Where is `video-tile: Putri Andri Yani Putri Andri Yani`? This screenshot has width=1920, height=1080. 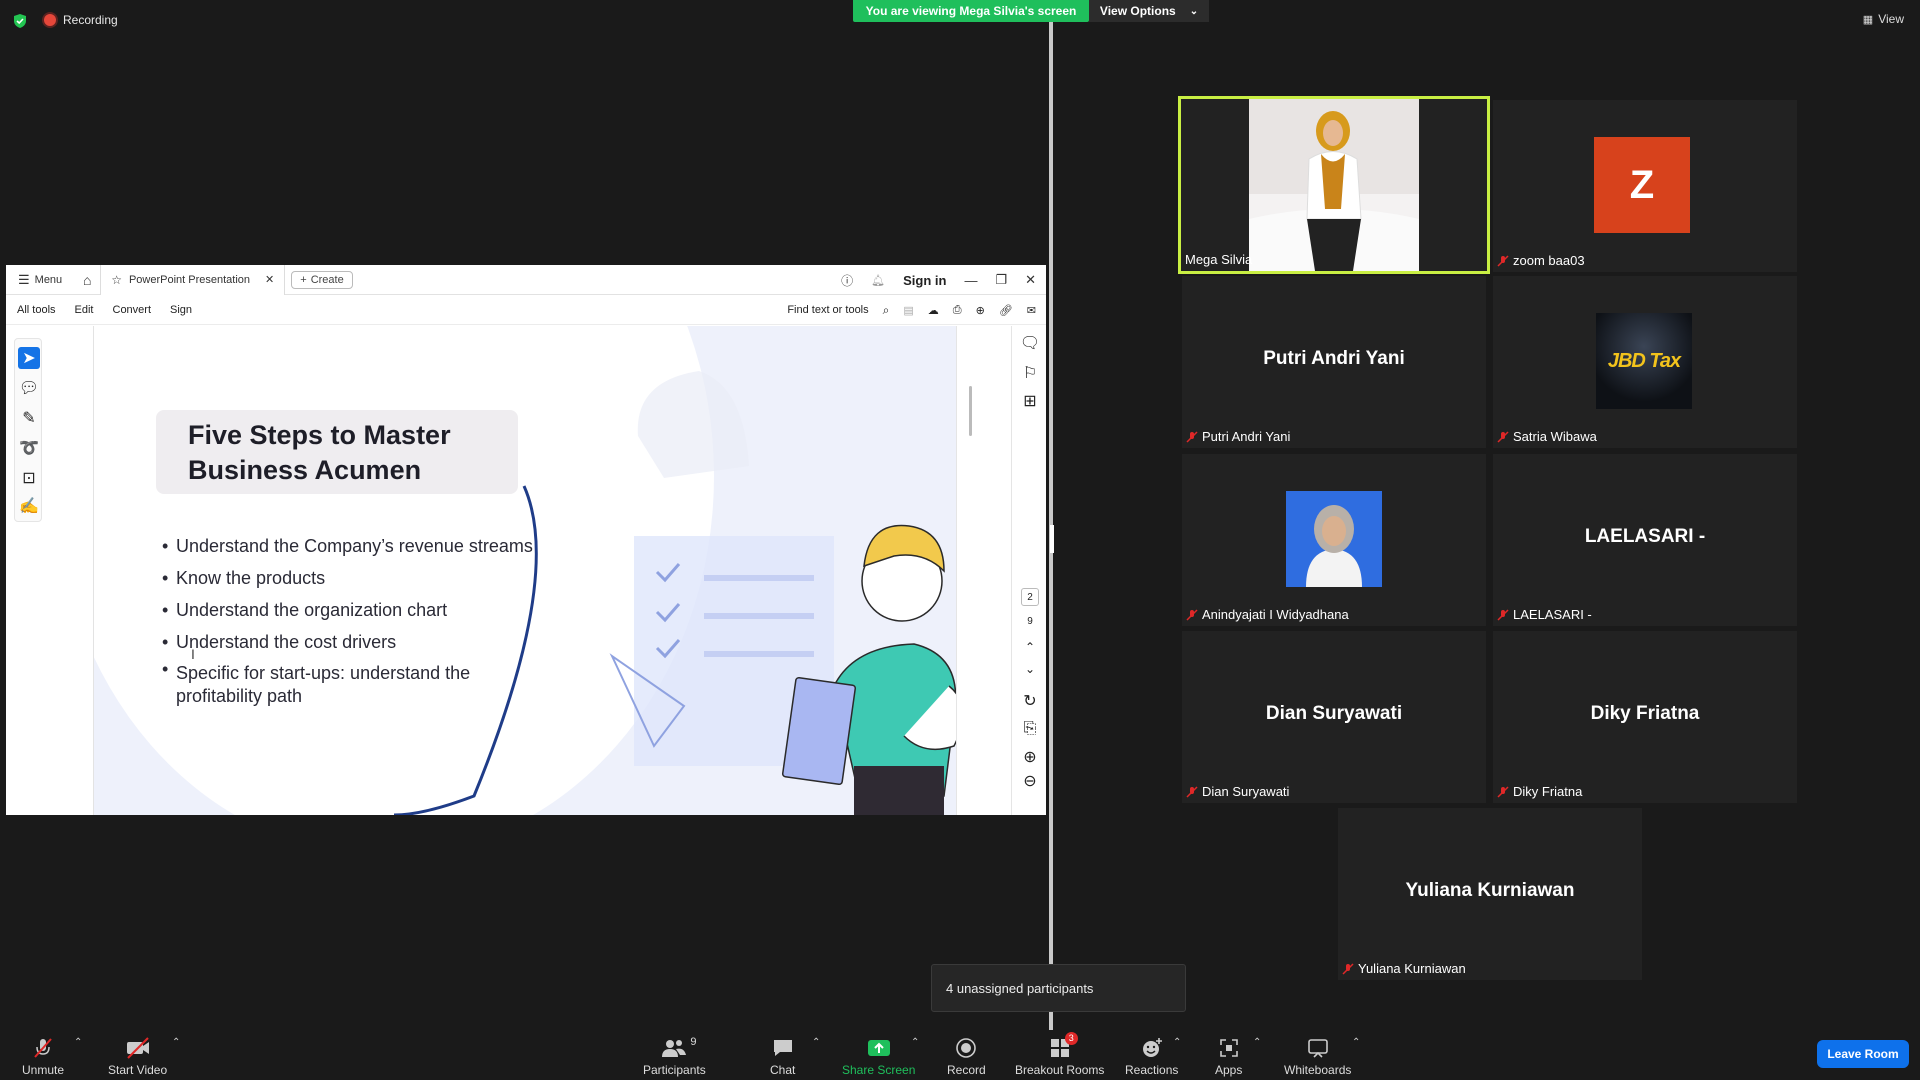 video-tile: Putri Andri Yani Putri Andri Yani is located at coordinates (1334, 362).